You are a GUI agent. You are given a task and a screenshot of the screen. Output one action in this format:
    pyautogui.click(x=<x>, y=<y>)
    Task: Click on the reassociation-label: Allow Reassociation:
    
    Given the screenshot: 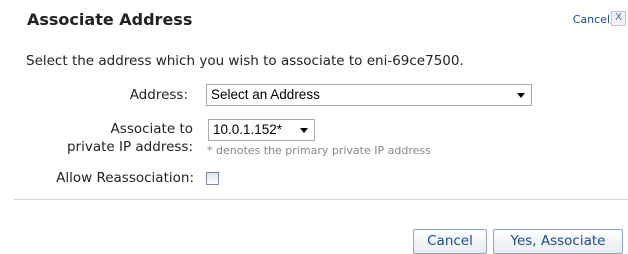 What is the action you would take?
    pyautogui.click(x=125, y=178)
    